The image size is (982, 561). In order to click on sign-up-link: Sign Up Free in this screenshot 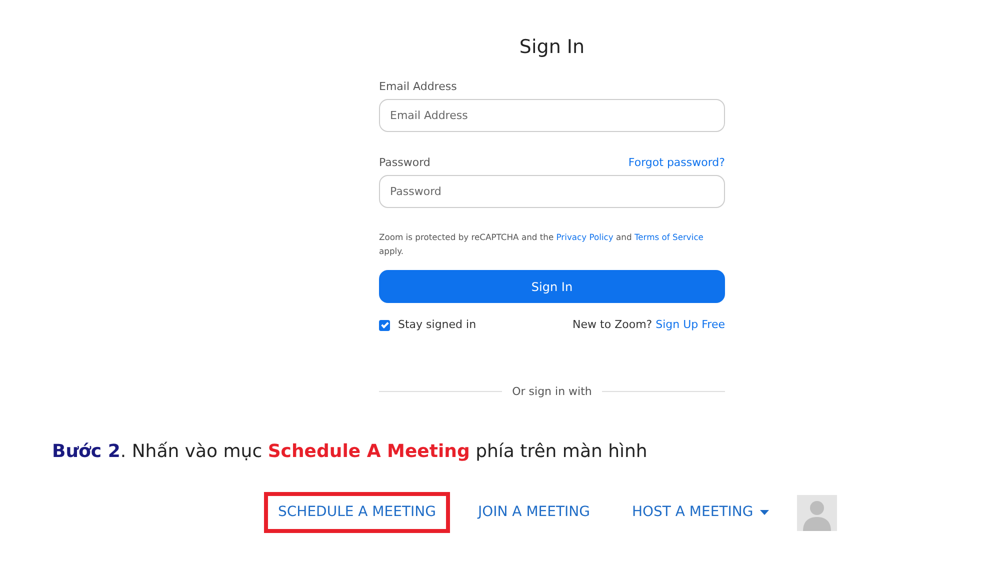, I will do `click(690, 324)`.